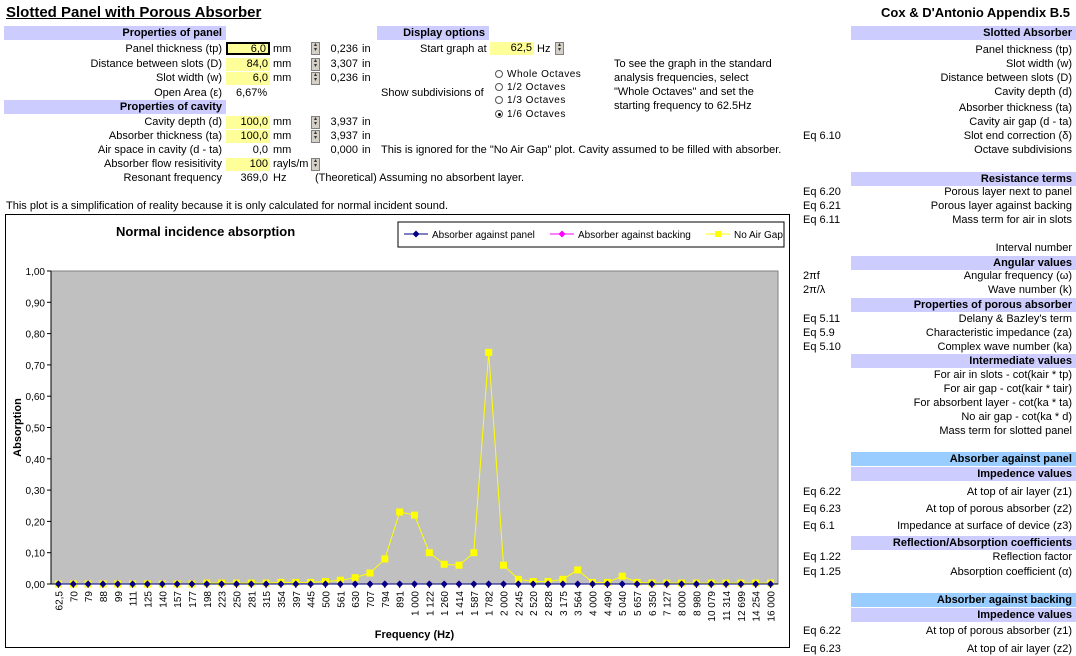  What do you see at coordinates (282, 49) in the screenshot?
I see `panel-thickness-unit: mm` at bounding box center [282, 49].